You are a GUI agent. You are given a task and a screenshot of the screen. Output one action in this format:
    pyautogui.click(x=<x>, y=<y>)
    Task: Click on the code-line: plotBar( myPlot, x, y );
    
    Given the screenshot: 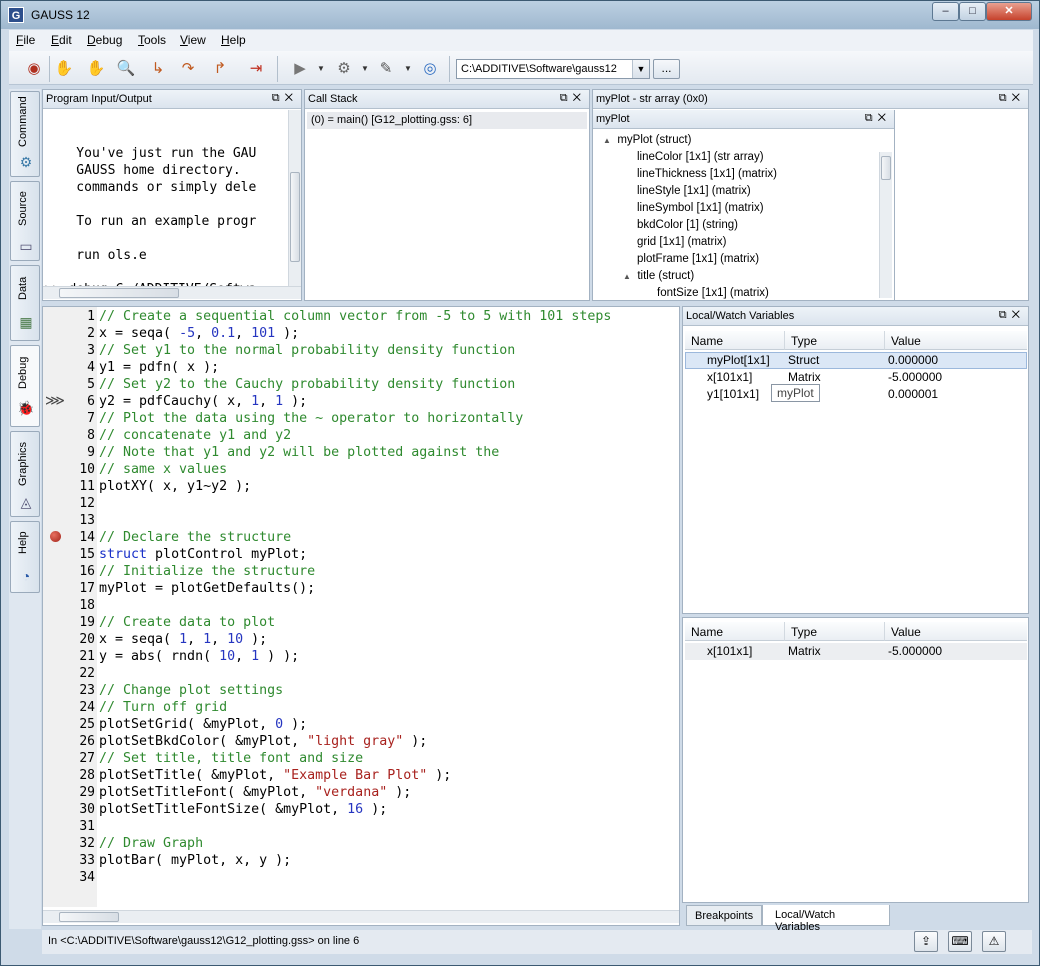 What is the action you would take?
    pyautogui.click(x=195, y=860)
    